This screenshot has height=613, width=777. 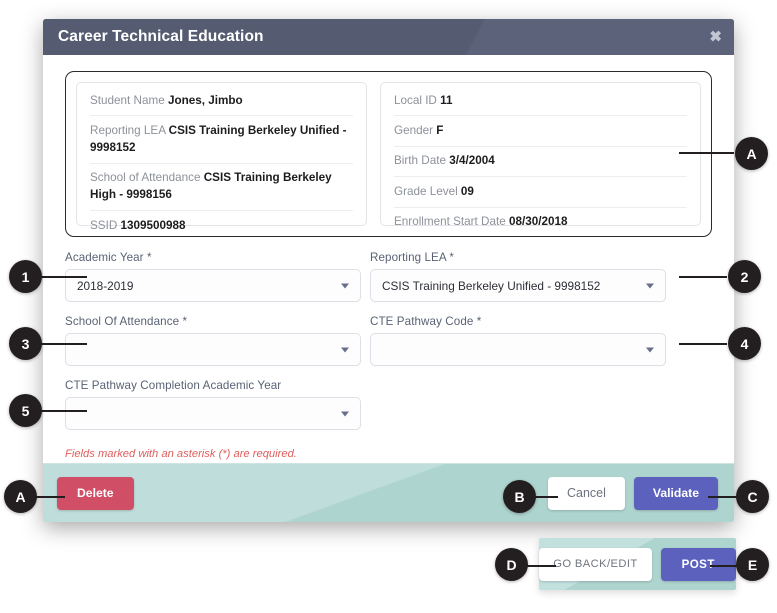 I want to click on cancel-button: Cancel, so click(x=586, y=493).